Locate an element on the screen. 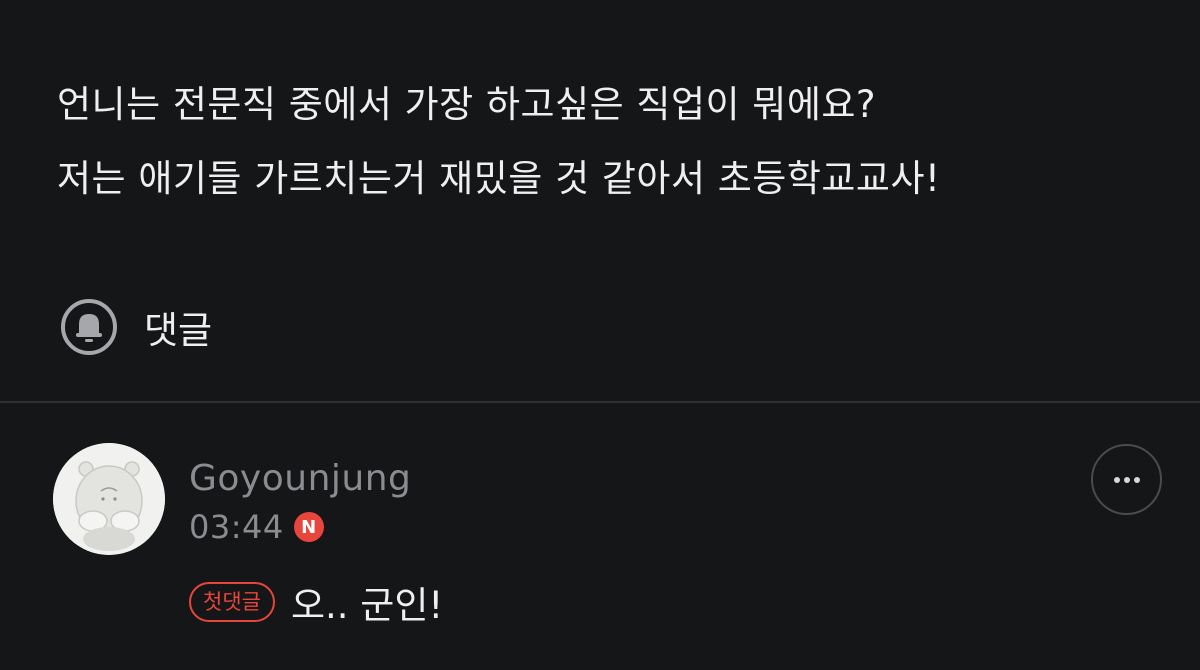 This screenshot has width=1200, height=670. comment-row: 첫댓글 오.. 군인! is located at coordinates (316, 602).